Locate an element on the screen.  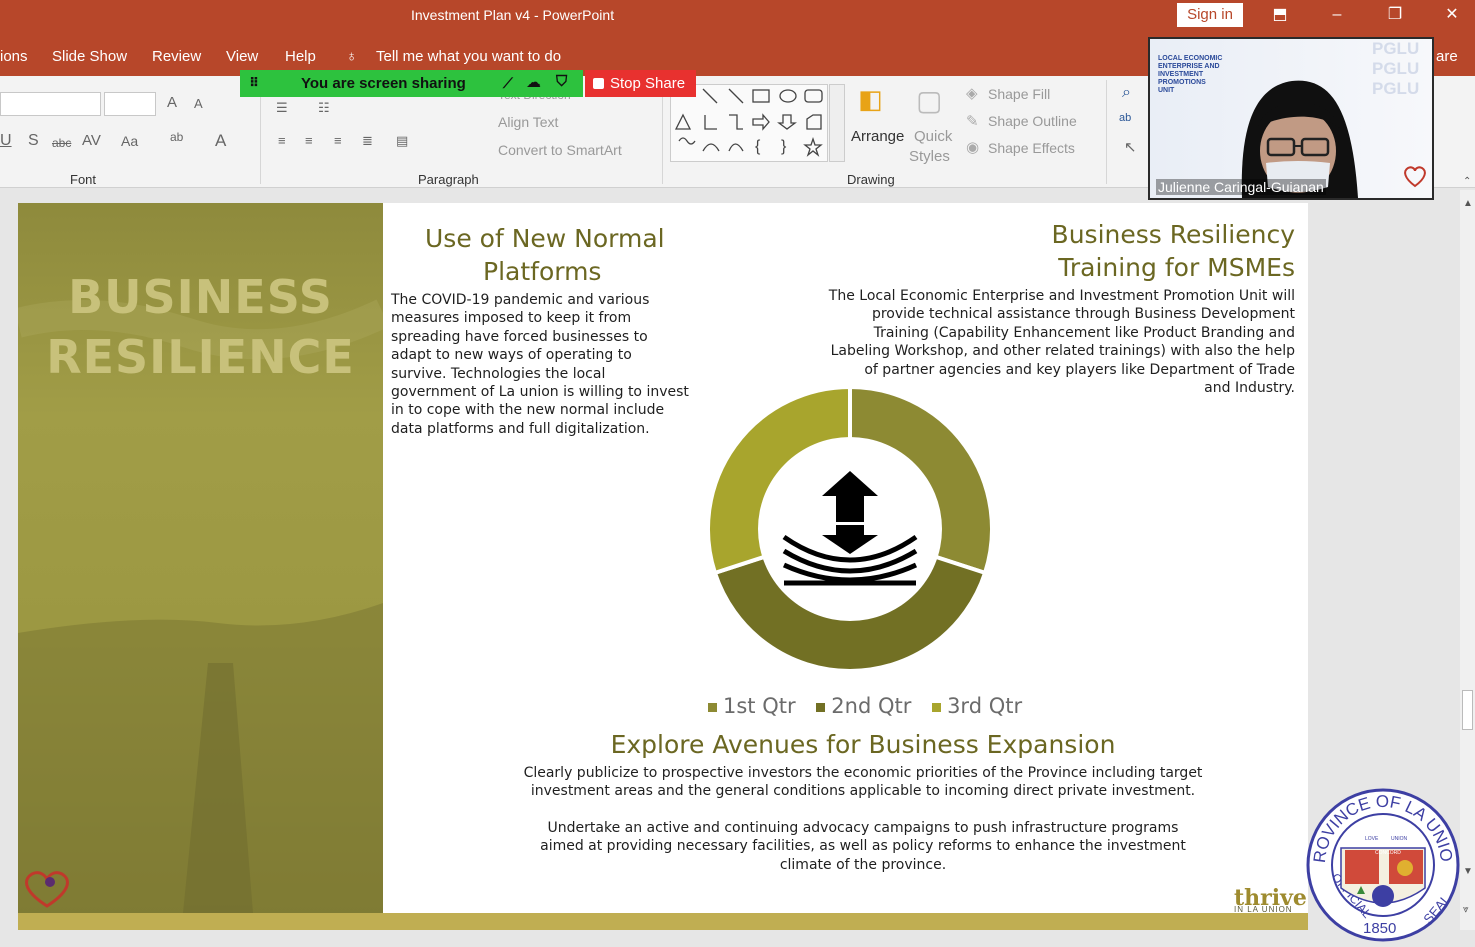
backdrop-line: LOCAL ECONOMIC is located at coordinates (1190, 58).